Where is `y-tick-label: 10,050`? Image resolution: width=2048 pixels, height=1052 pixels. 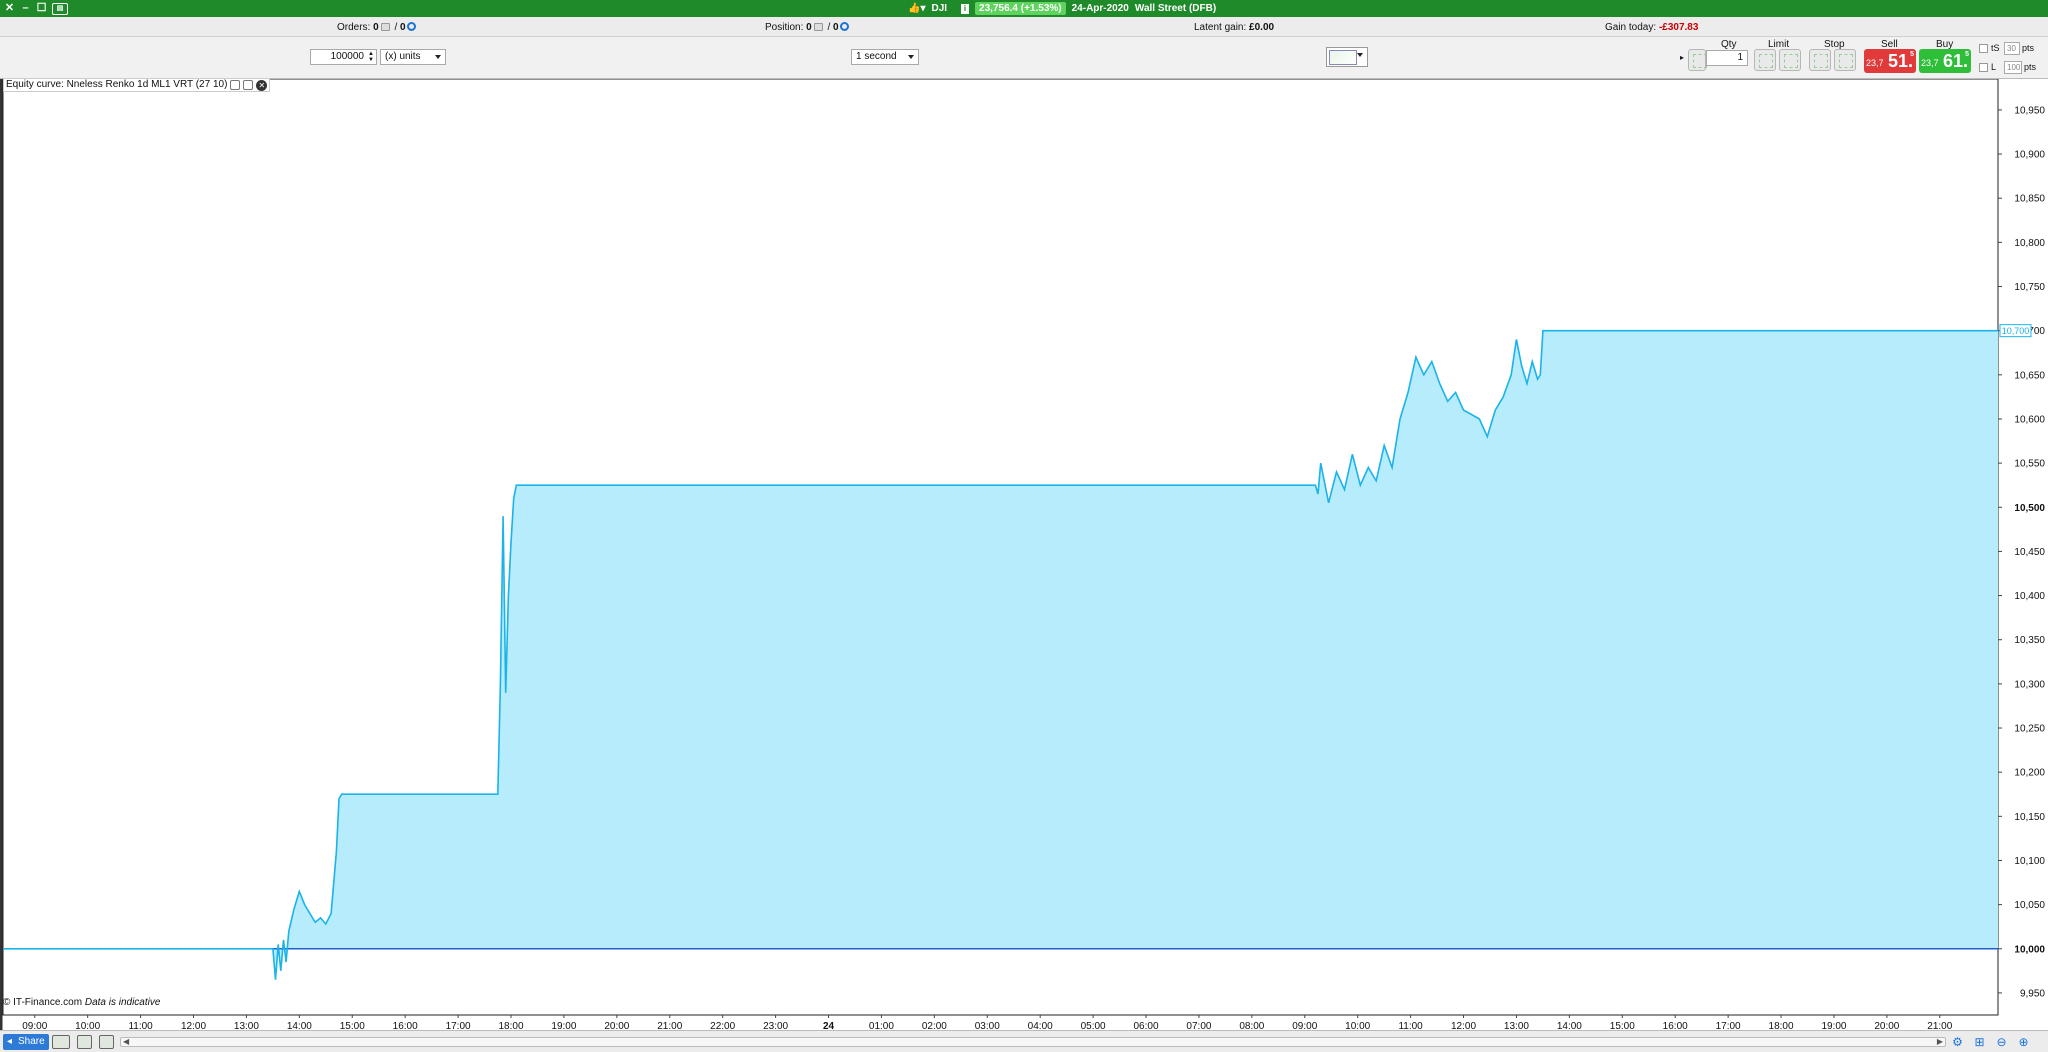
y-tick-label: 10,050 is located at coordinates (2029, 905).